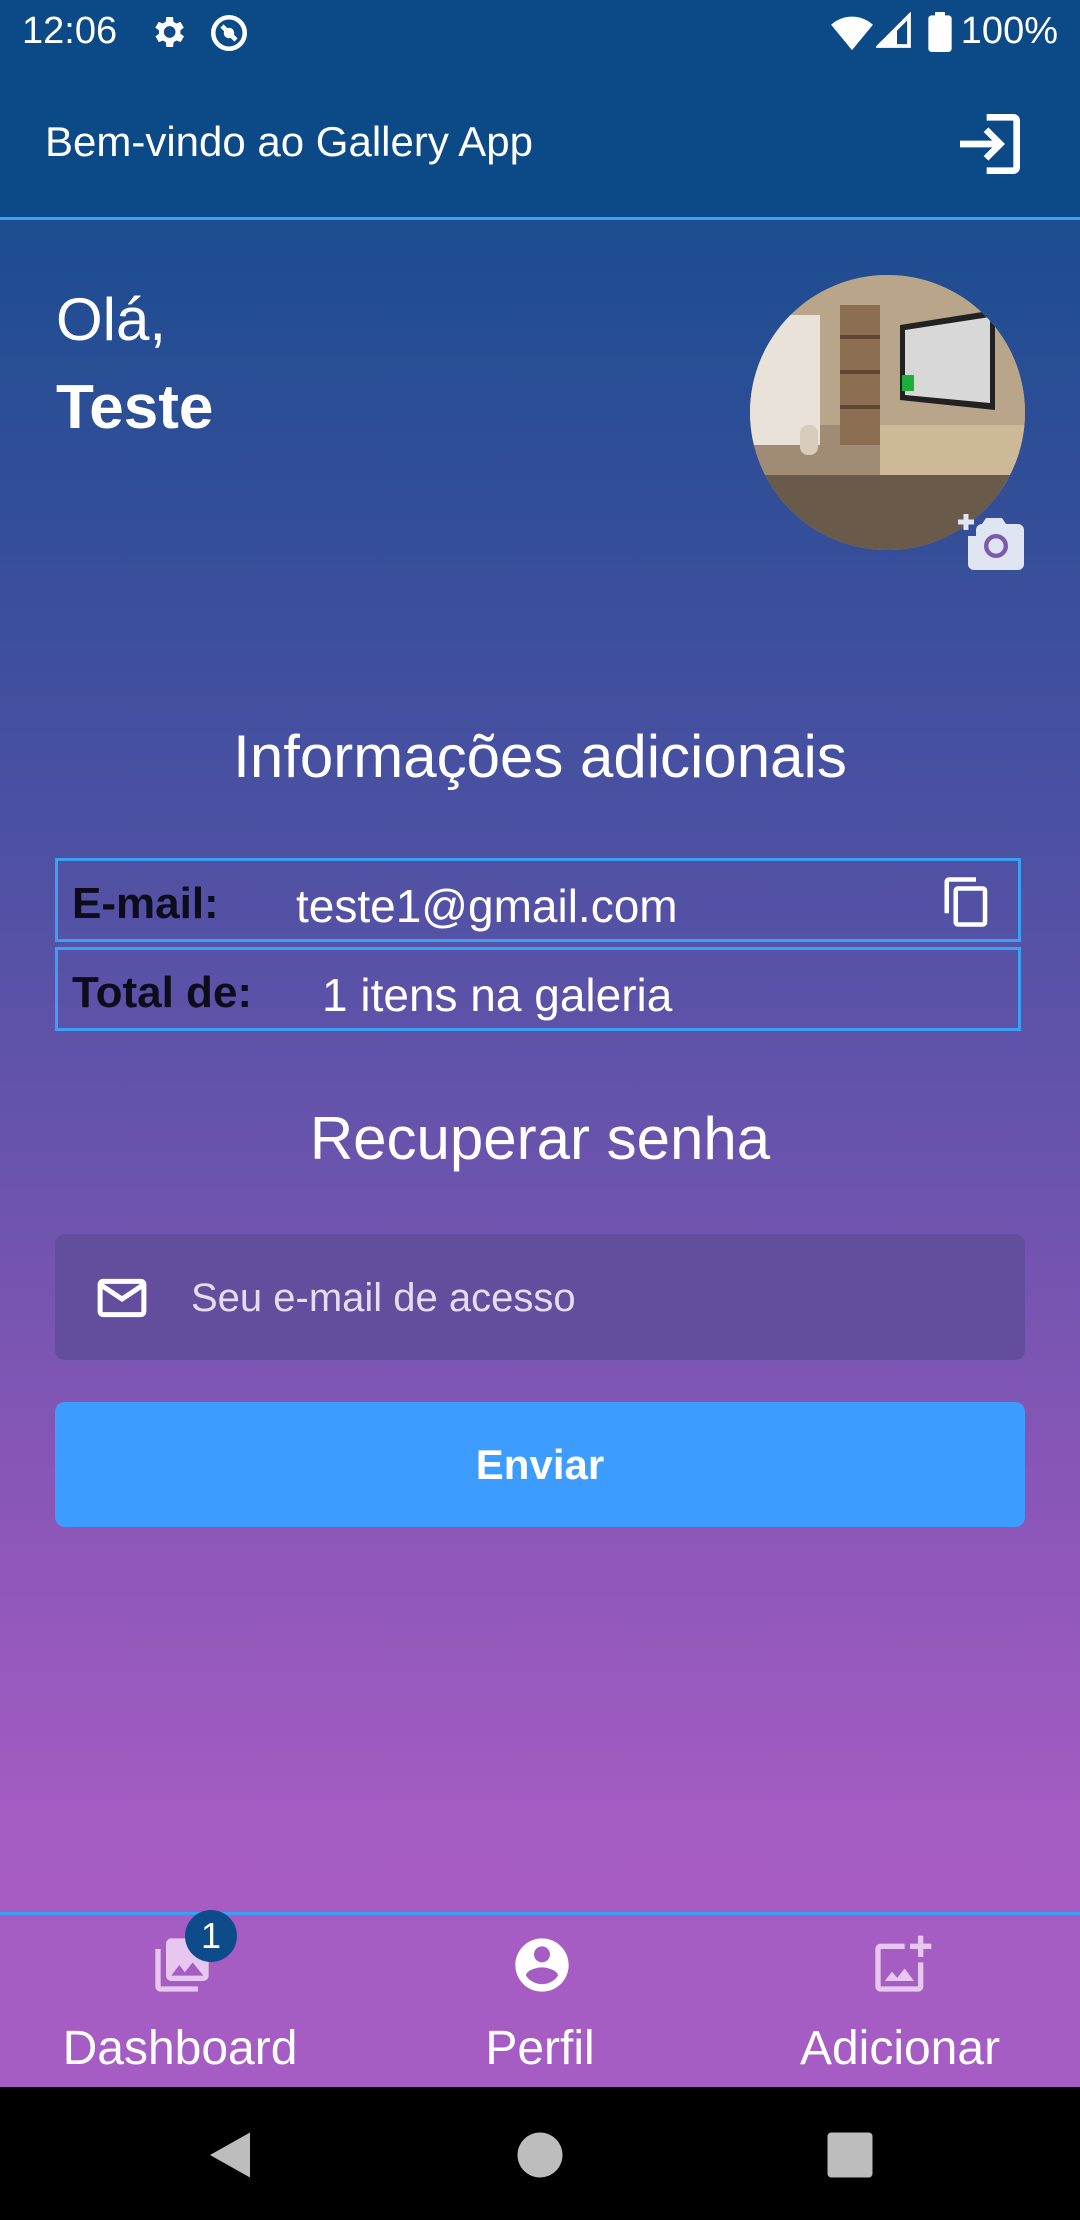  What do you see at coordinates (540, 756) in the screenshot?
I see `info-section-title: Informações adicionais` at bounding box center [540, 756].